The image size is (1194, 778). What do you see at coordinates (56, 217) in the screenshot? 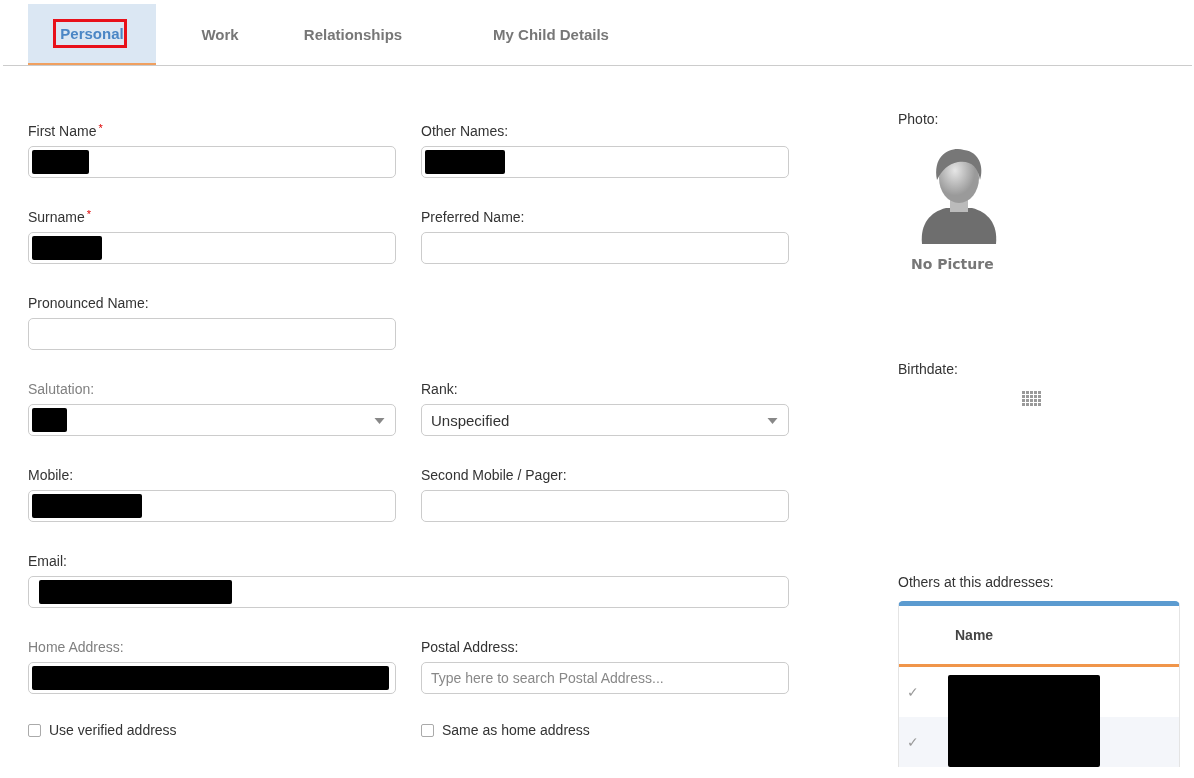
I see `field-label: Surname` at bounding box center [56, 217].